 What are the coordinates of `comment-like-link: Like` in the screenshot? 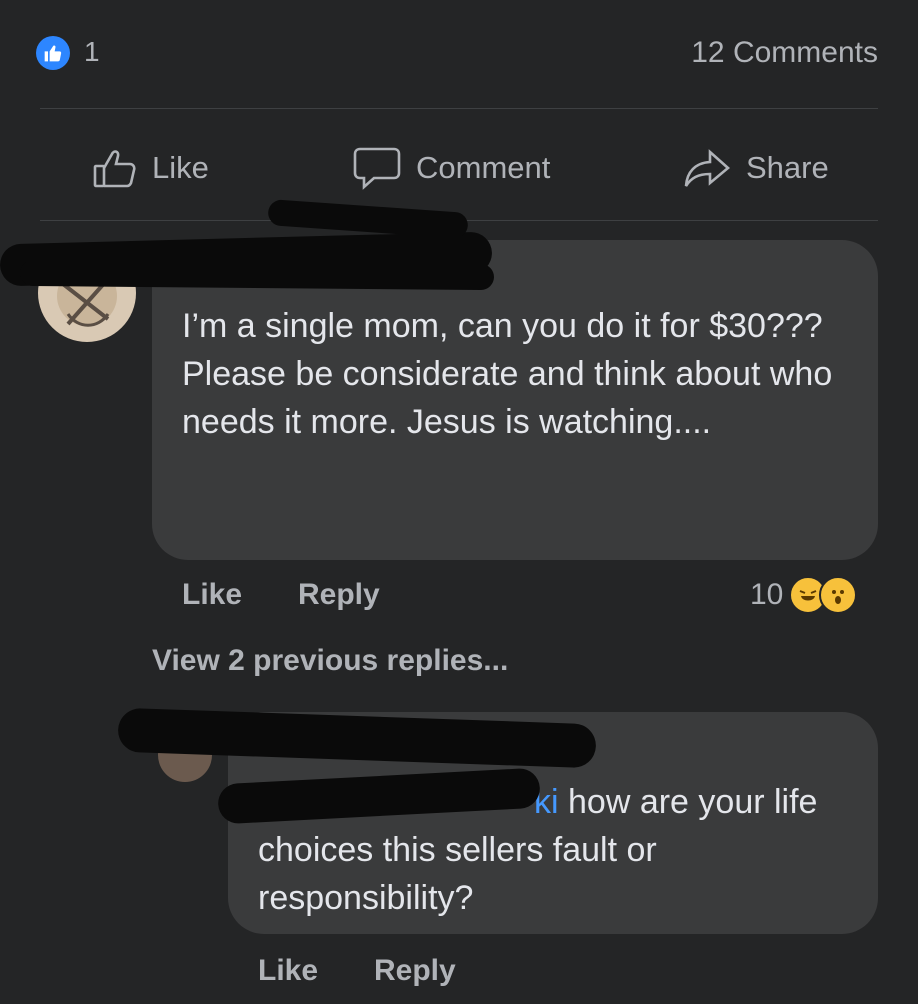 It's located at (212, 595).